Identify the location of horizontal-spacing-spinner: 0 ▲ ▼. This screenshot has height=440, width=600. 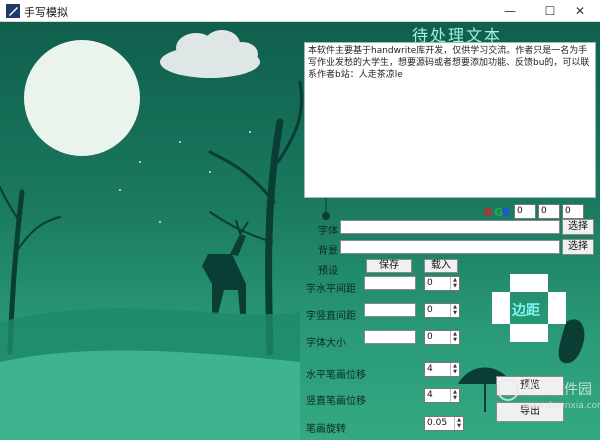
(442, 283).